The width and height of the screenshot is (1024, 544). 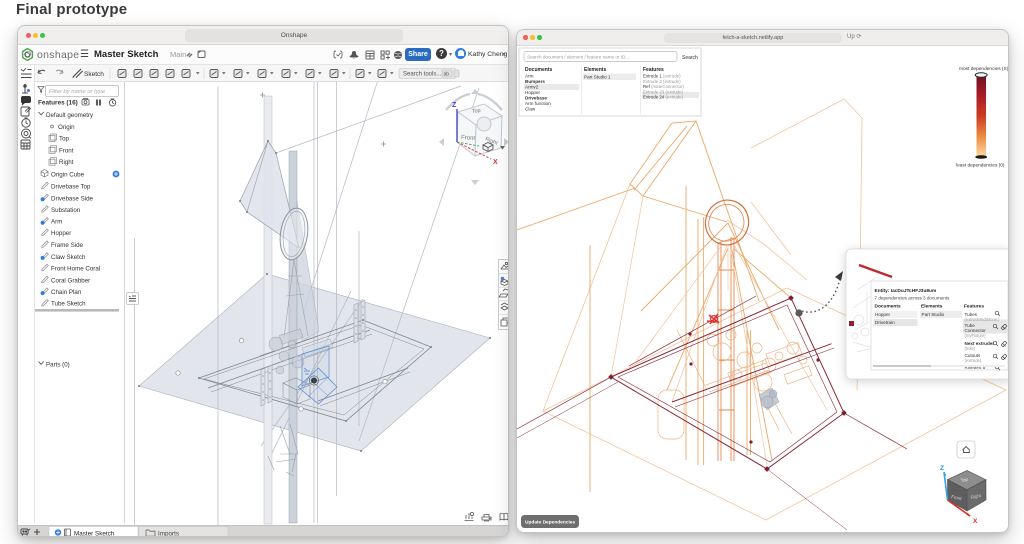 What do you see at coordinates (72, 198) in the screenshot?
I see `svg-text: Drivebase Side` at bounding box center [72, 198].